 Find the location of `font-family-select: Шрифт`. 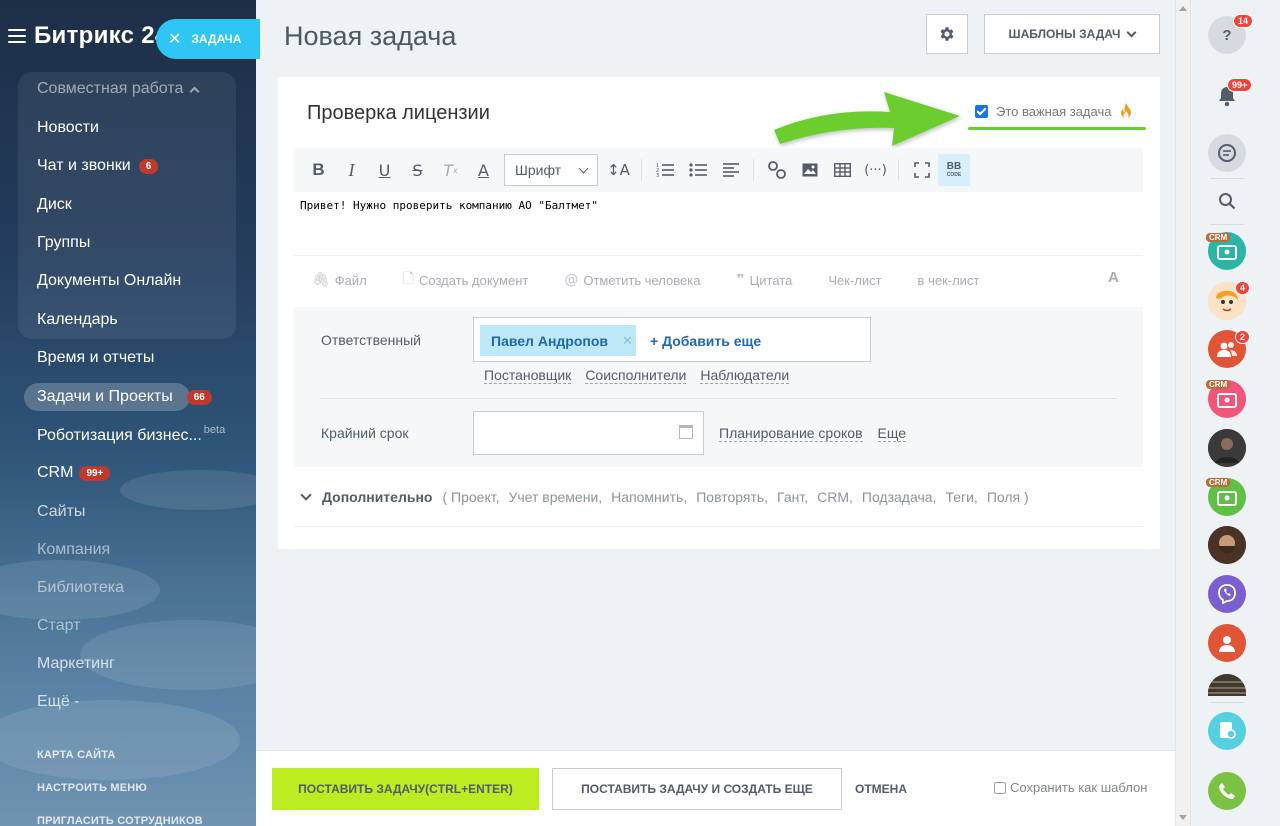

font-family-select: Шрифт is located at coordinates (551, 170).